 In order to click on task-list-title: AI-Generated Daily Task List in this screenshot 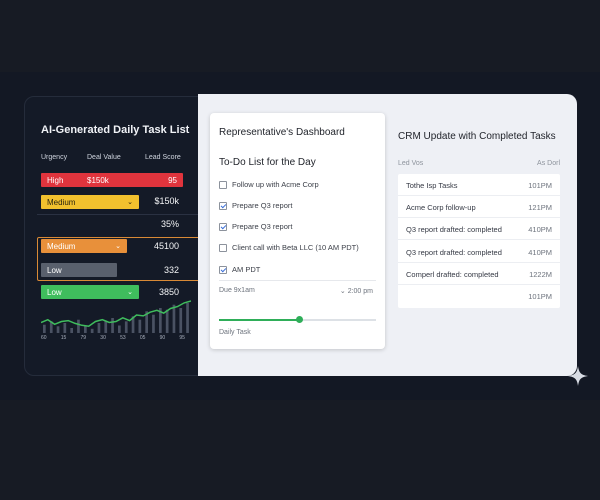, I will do `click(115, 130)`.